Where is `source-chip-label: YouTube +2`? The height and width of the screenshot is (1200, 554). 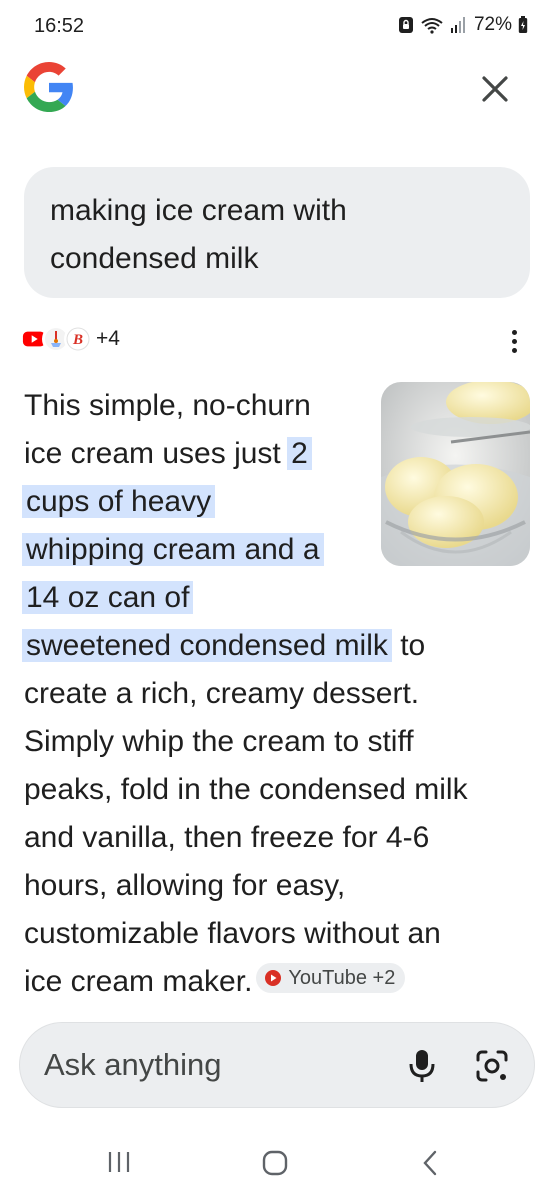
source-chip-label: YouTube +2 is located at coordinates (342, 978).